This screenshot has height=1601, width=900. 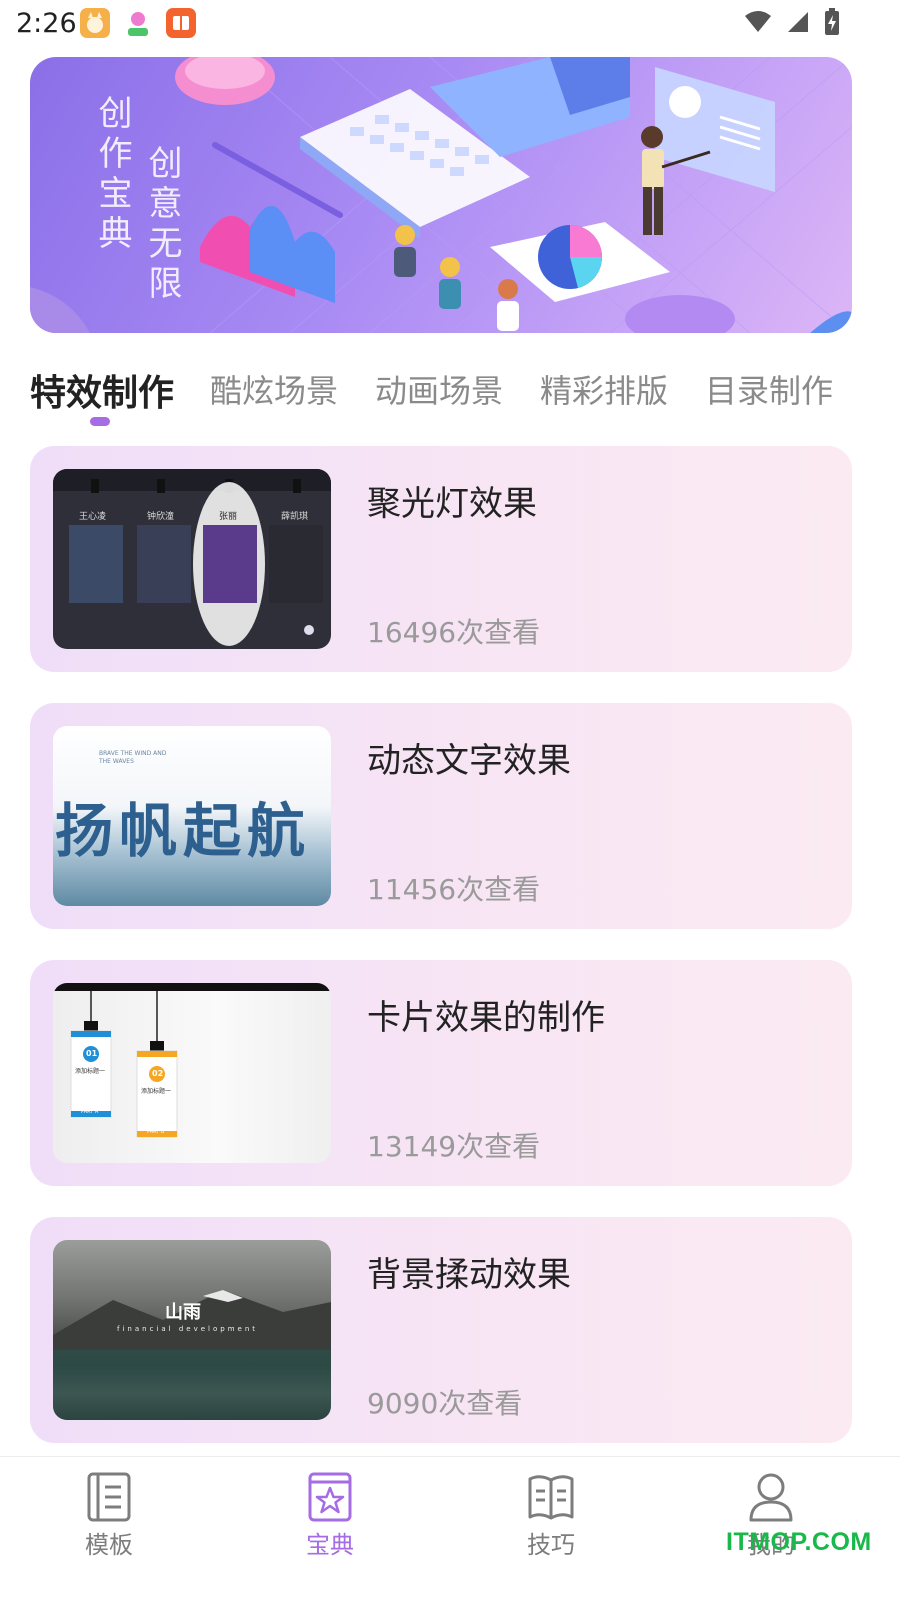 What do you see at coordinates (330, 1497) in the screenshot?
I see `guide-star-icon` at bounding box center [330, 1497].